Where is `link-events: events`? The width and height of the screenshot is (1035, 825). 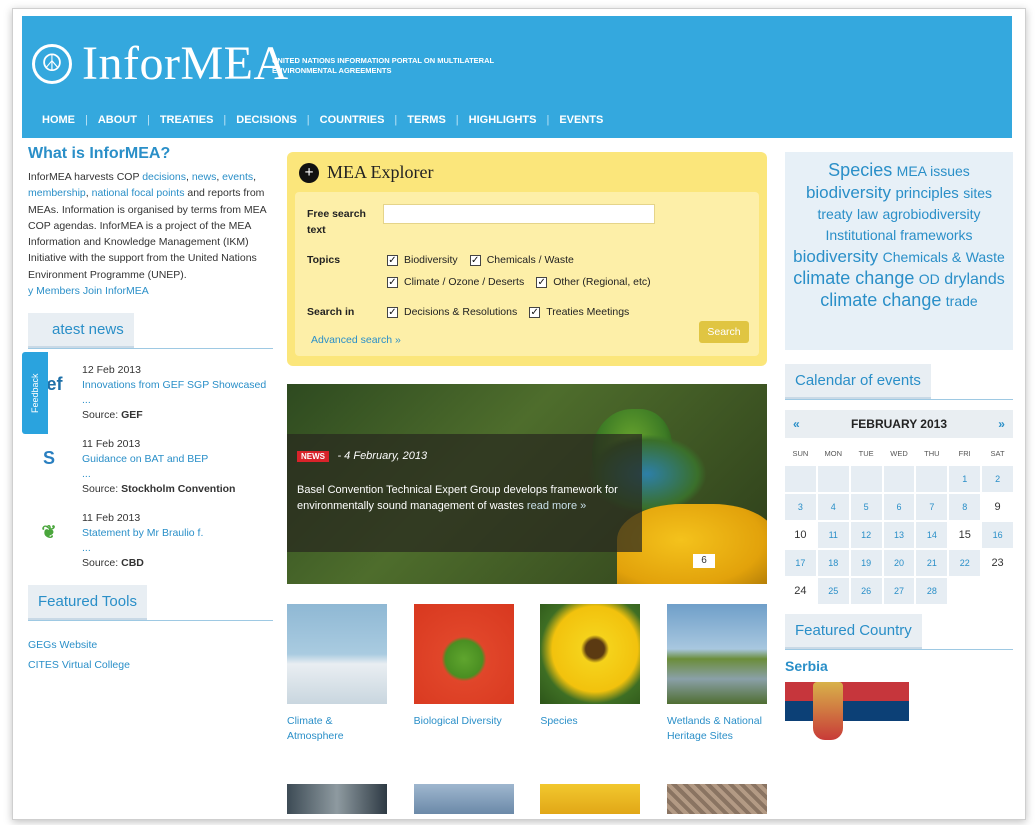
link-events: events is located at coordinates (237, 177).